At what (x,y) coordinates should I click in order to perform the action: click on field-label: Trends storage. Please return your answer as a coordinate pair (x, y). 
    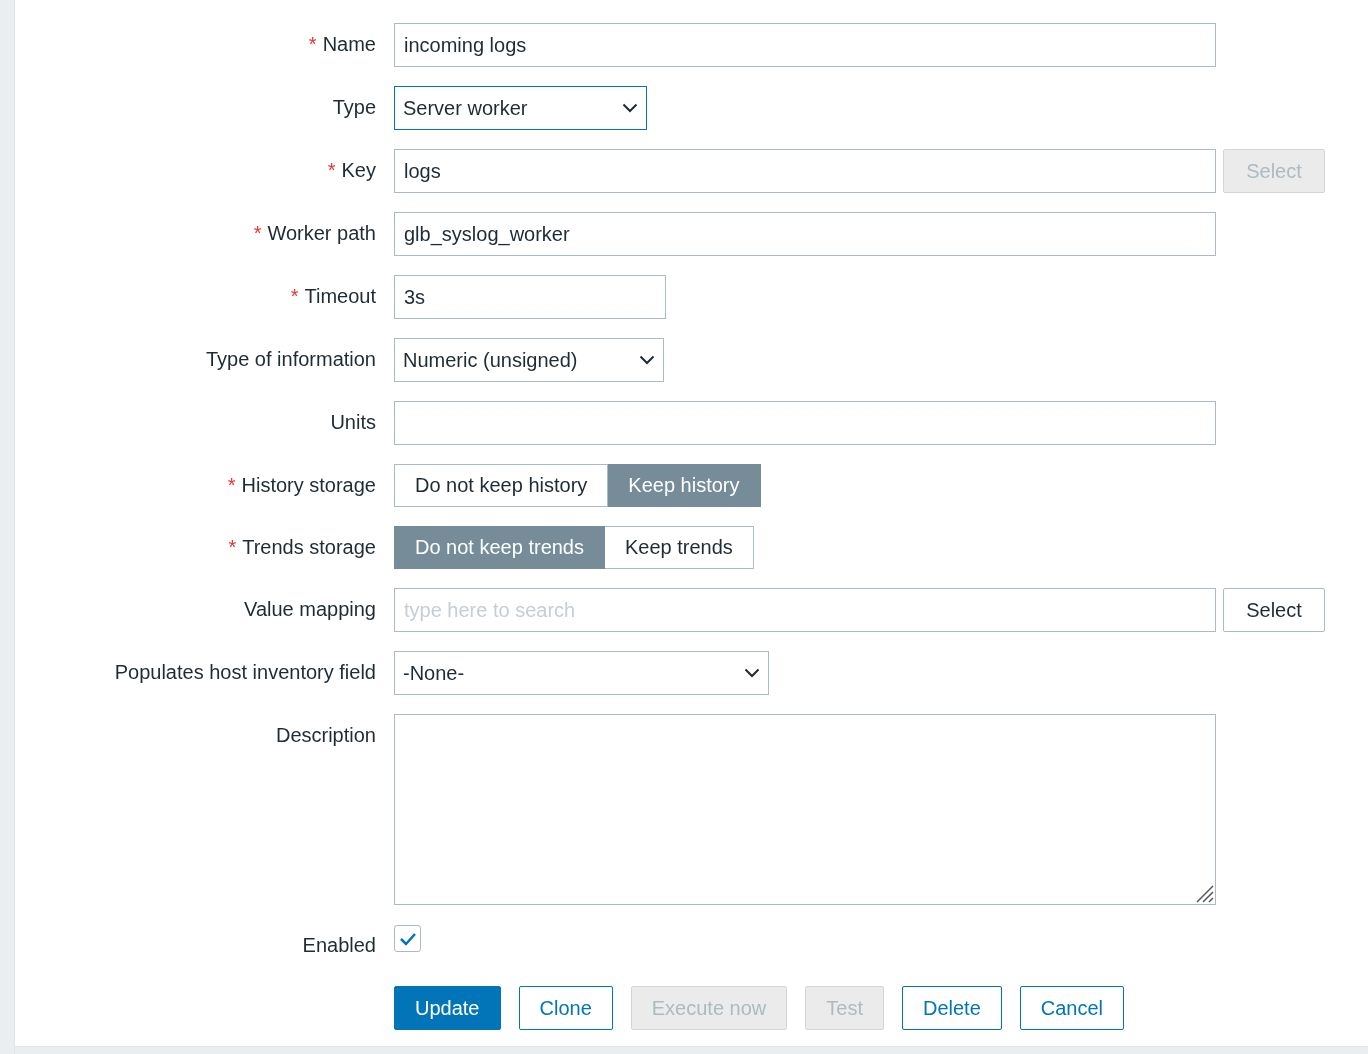
    Looking at the image, I should click on (309, 547).